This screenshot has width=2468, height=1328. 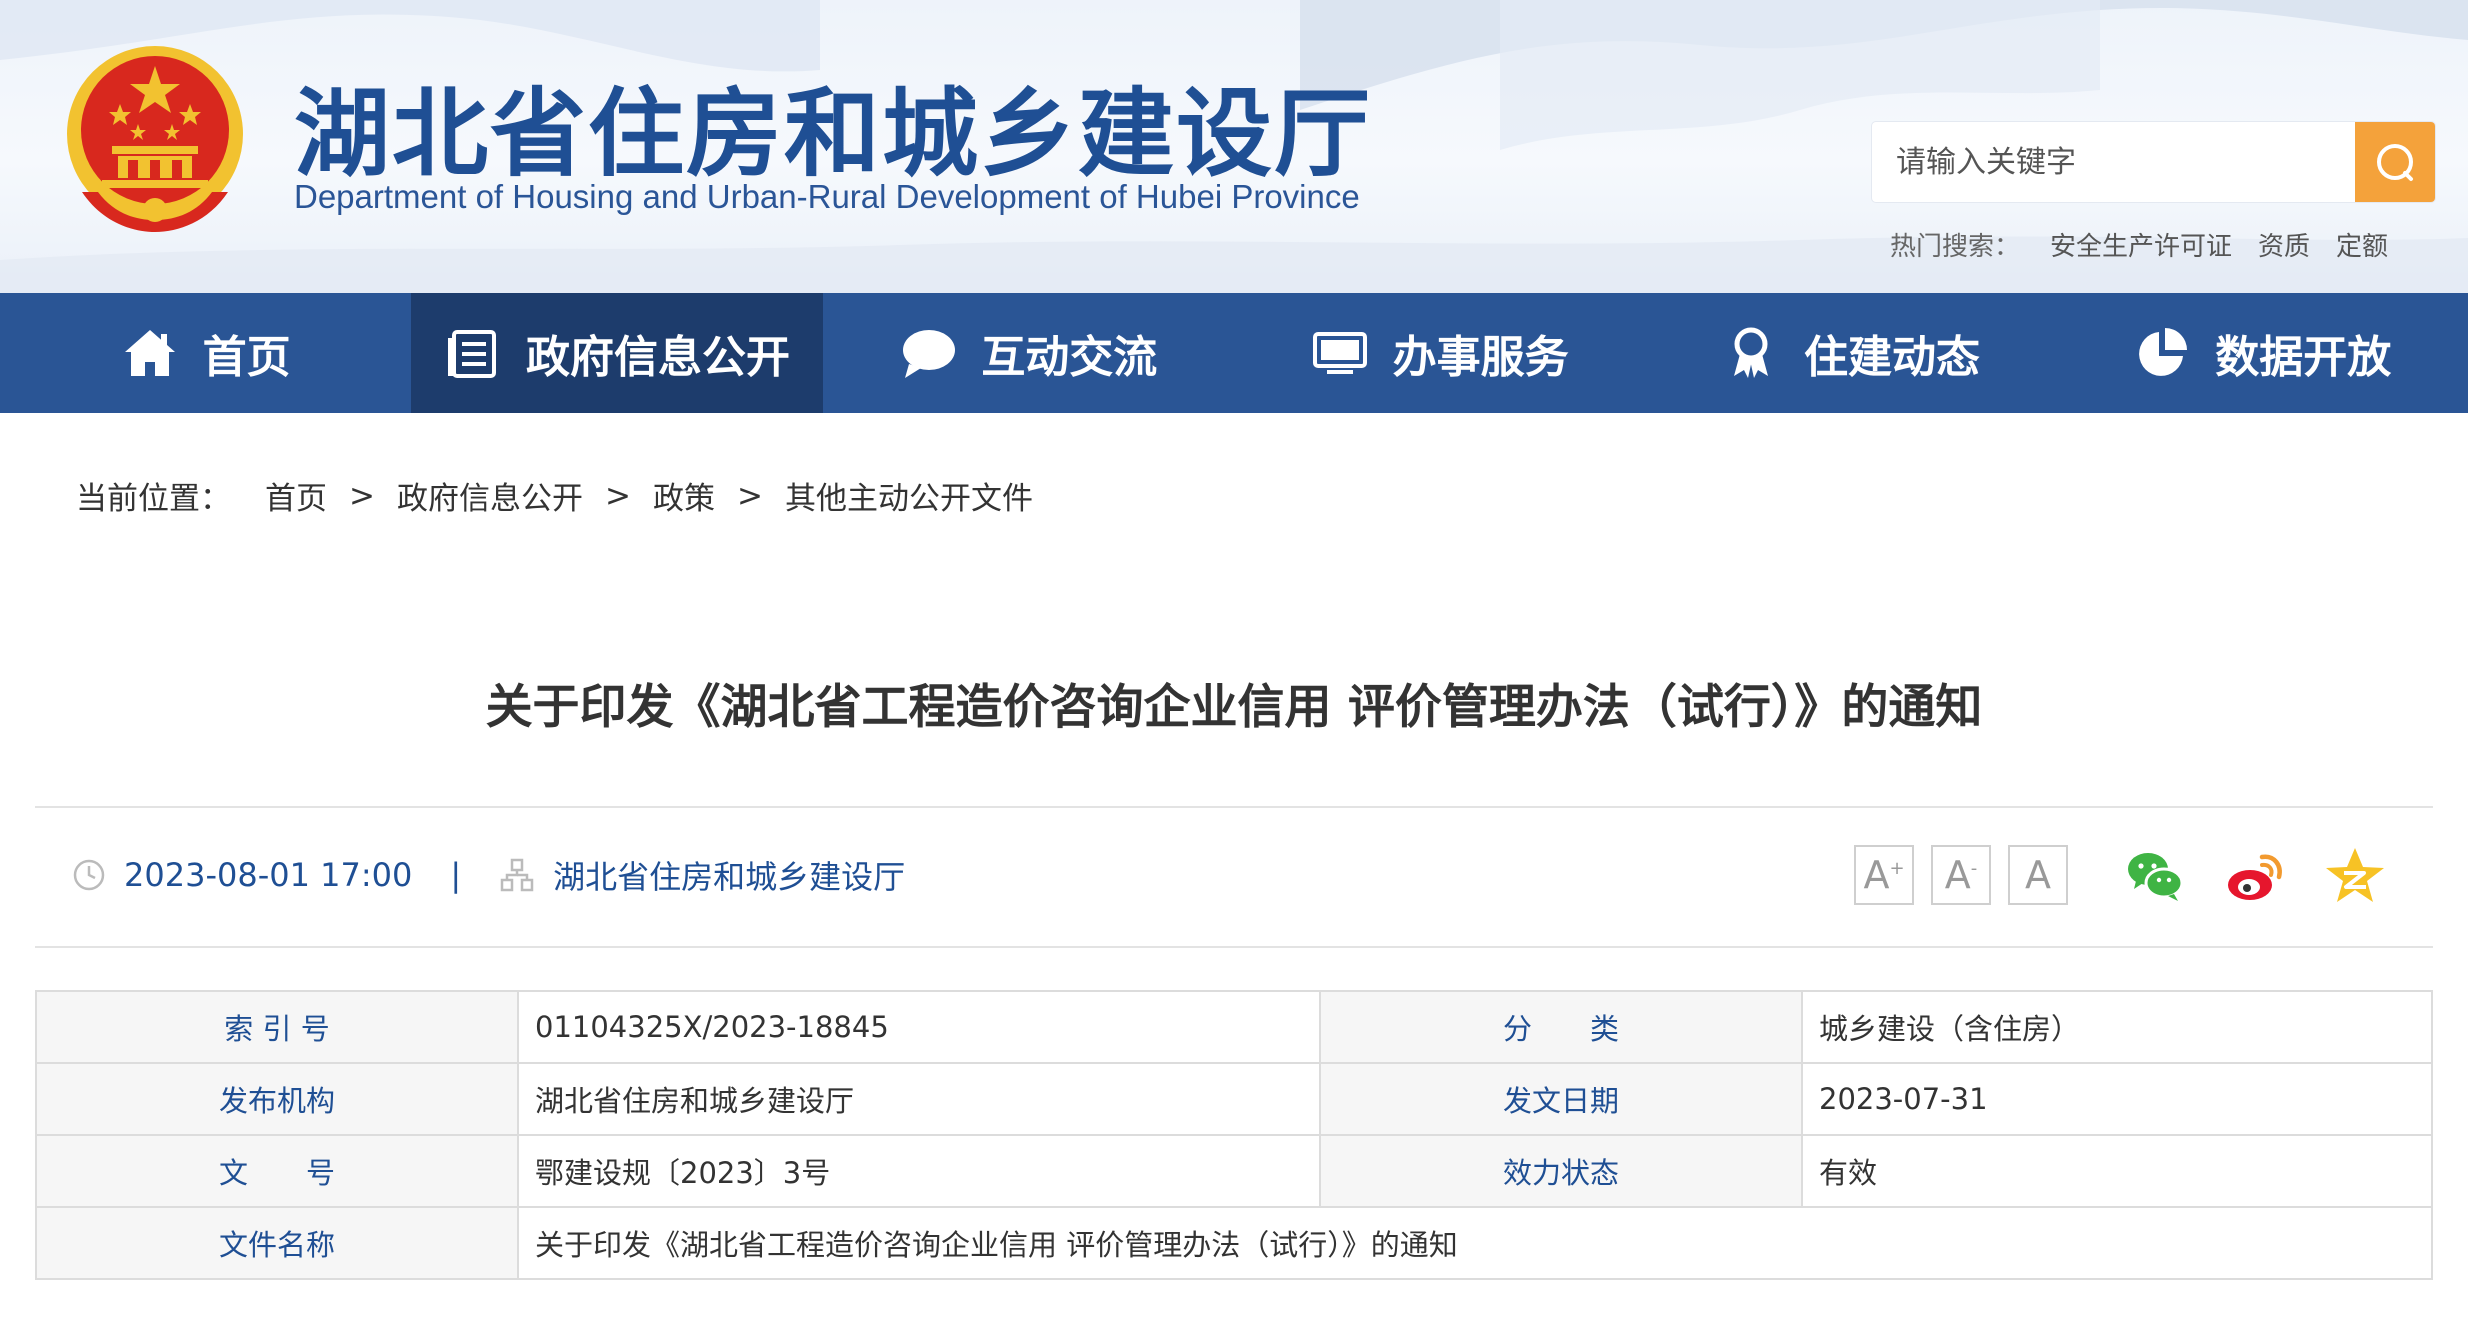 I want to click on font-increase-button: A +, so click(x=1884, y=875).